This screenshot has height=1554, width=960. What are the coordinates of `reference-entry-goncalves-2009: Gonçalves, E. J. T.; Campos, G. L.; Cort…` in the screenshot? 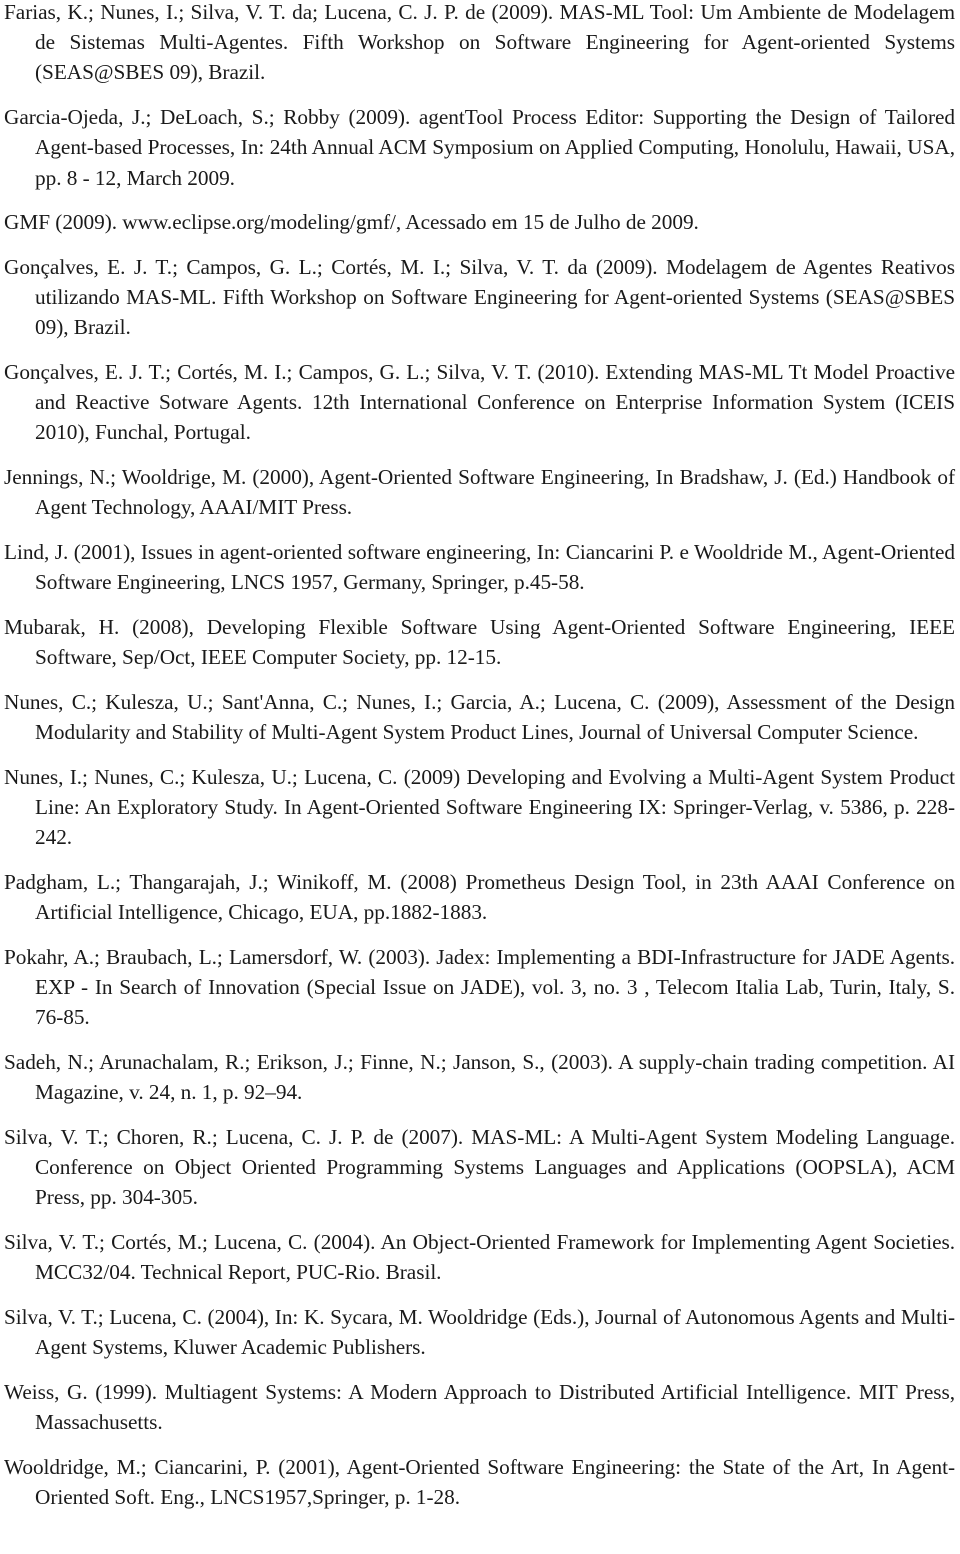 It's located at (479, 297).